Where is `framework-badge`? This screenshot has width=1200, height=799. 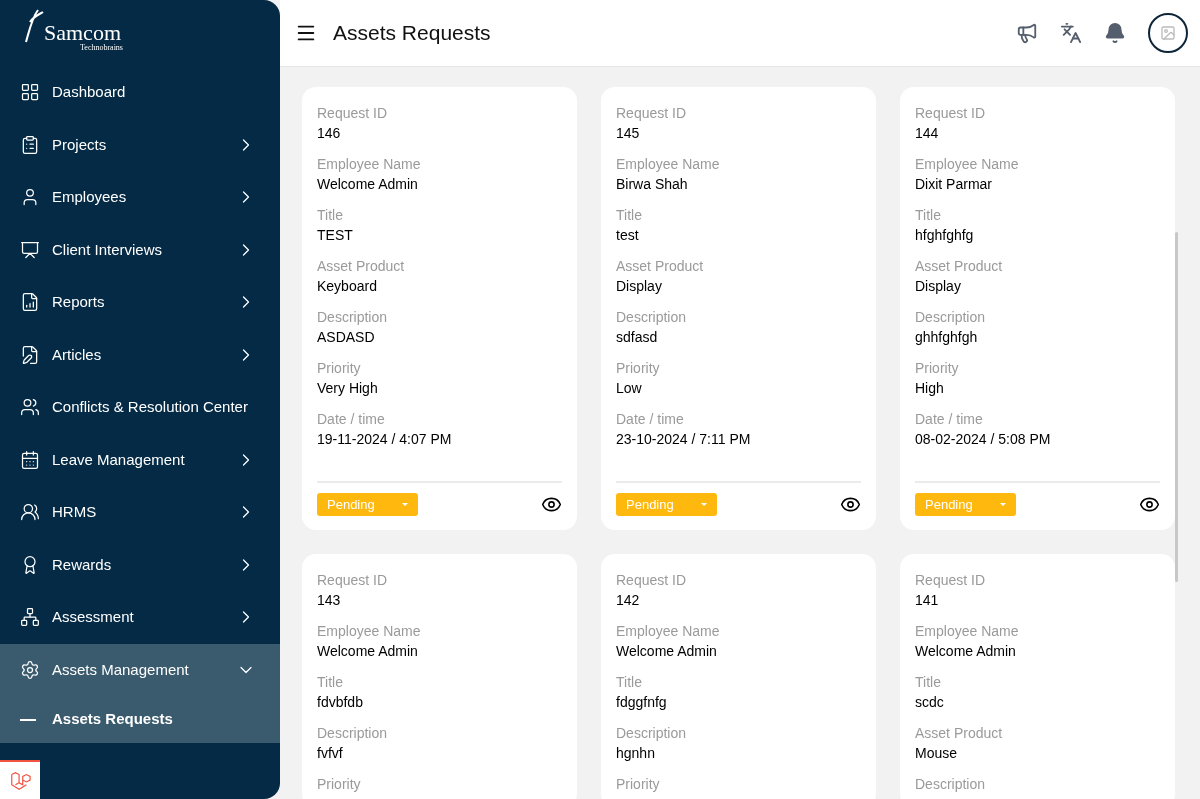
framework-badge is located at coordinates (20, 779).